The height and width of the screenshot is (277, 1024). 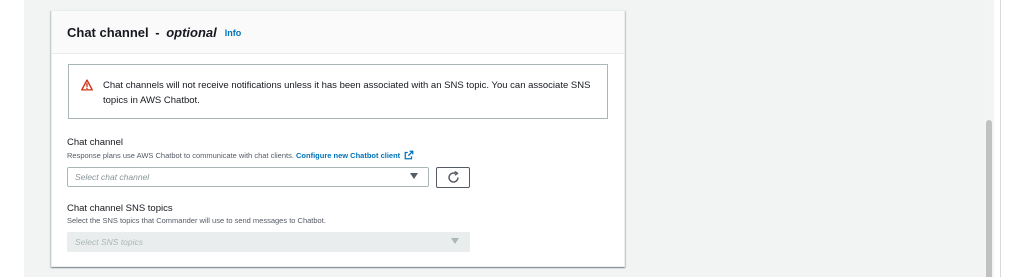 What do you see at coordinates (112, 177) in the screenshot?
I see `chat-channel-placeholder: Select chat channel` at bounding box center [112, 177].